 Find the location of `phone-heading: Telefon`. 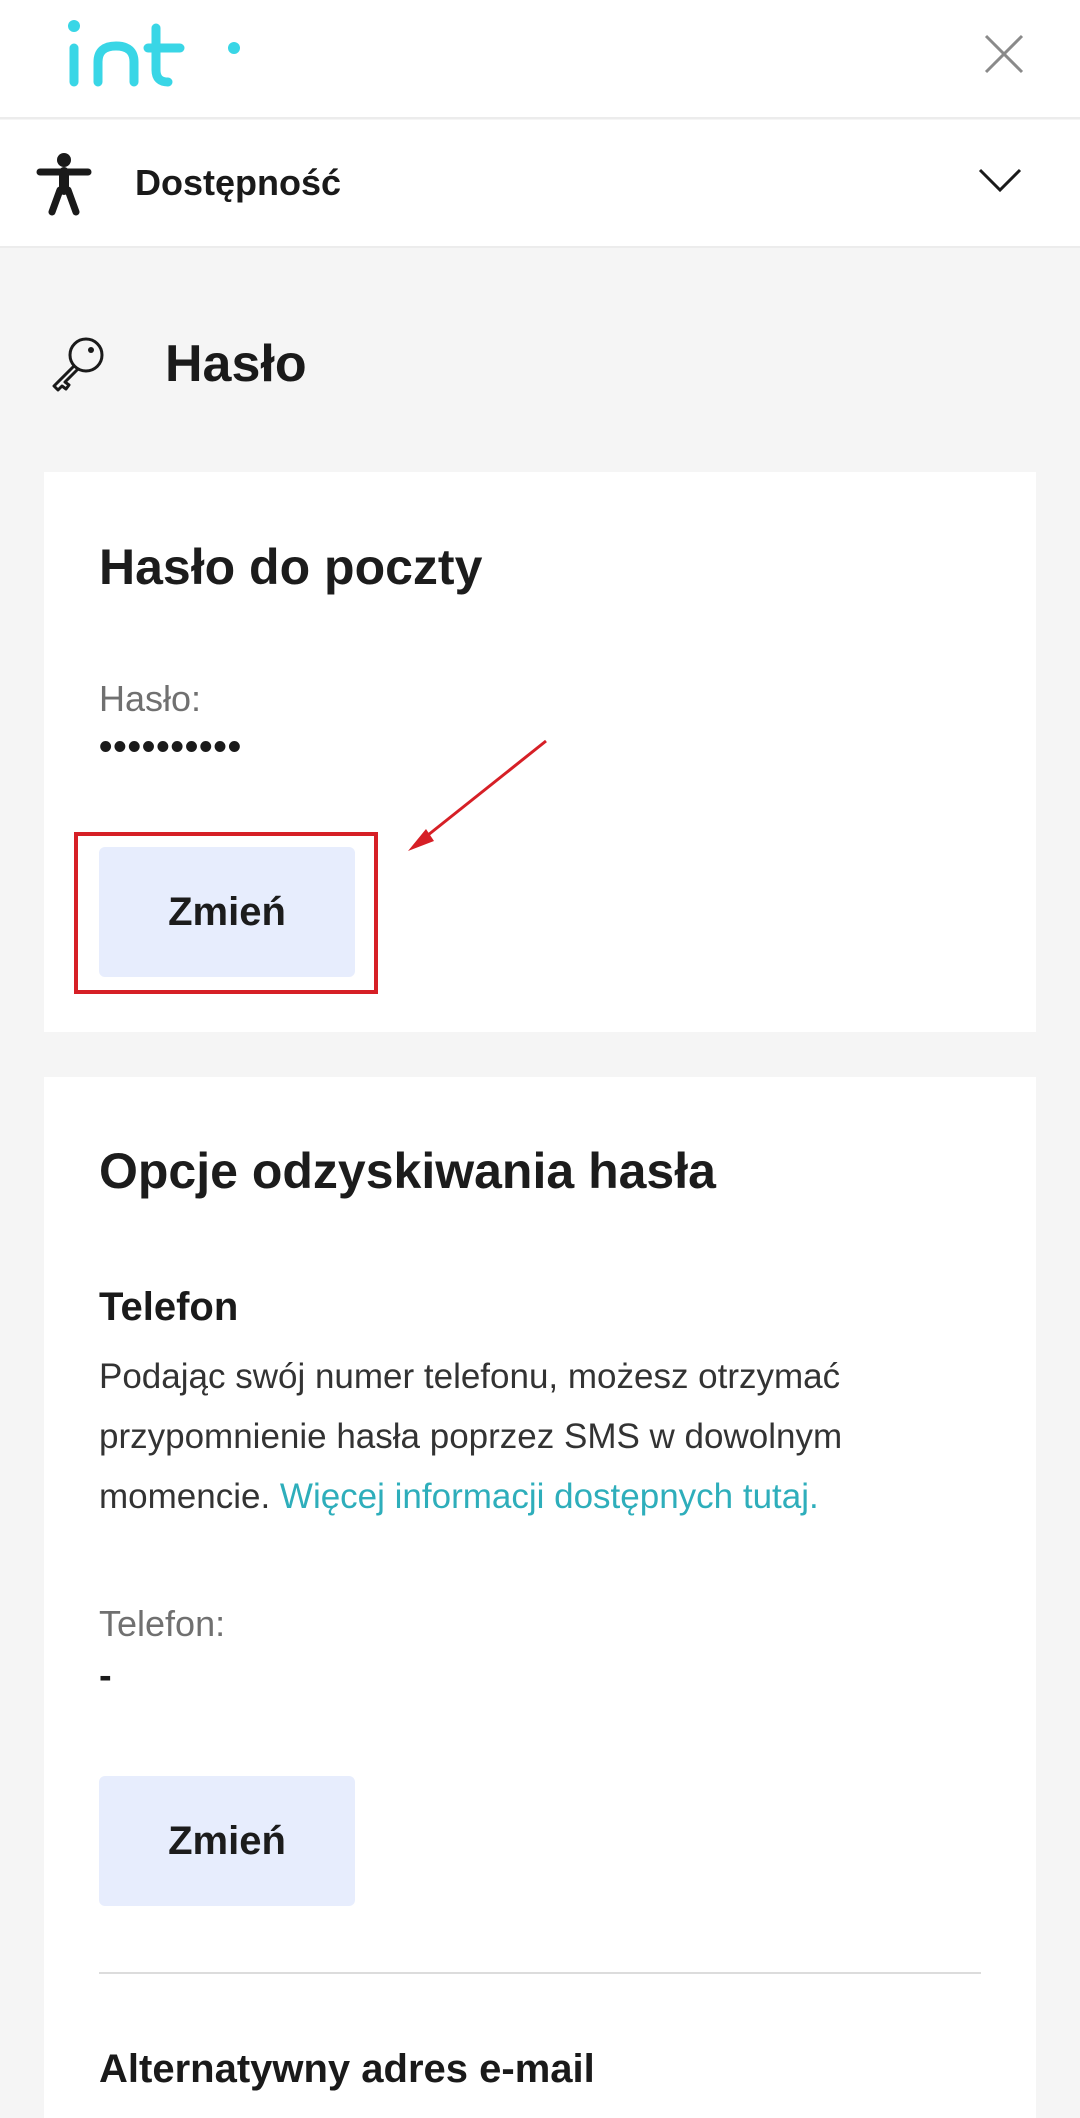

phone-heading: Telefon is located at coordinates (169, 1307).